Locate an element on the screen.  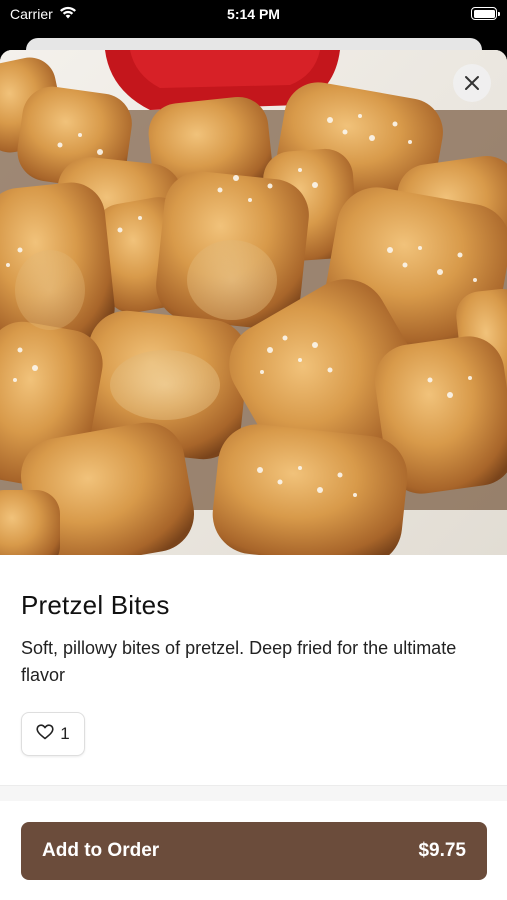
clock: 5:14 PM is located at coordinates (253, 14).